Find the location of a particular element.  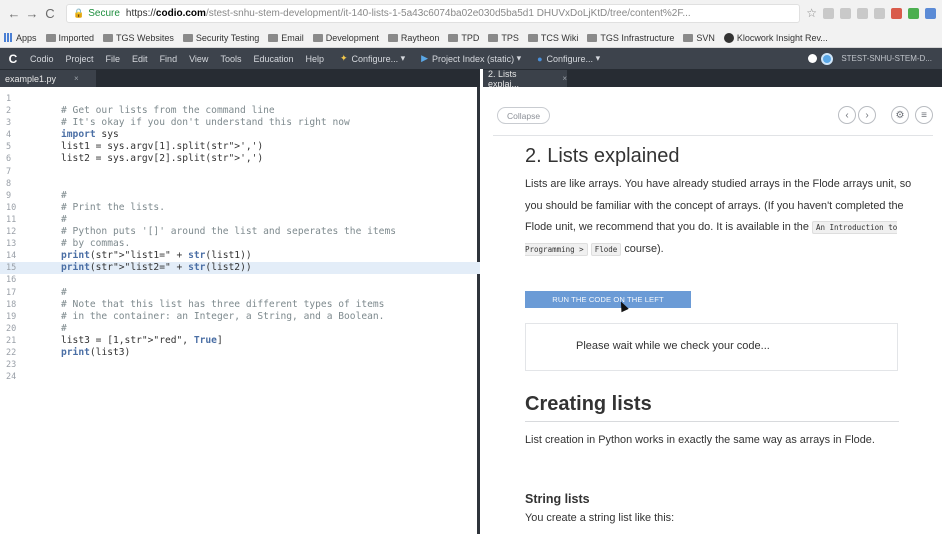

code-line: 24 is located at coordinates (240, 377).